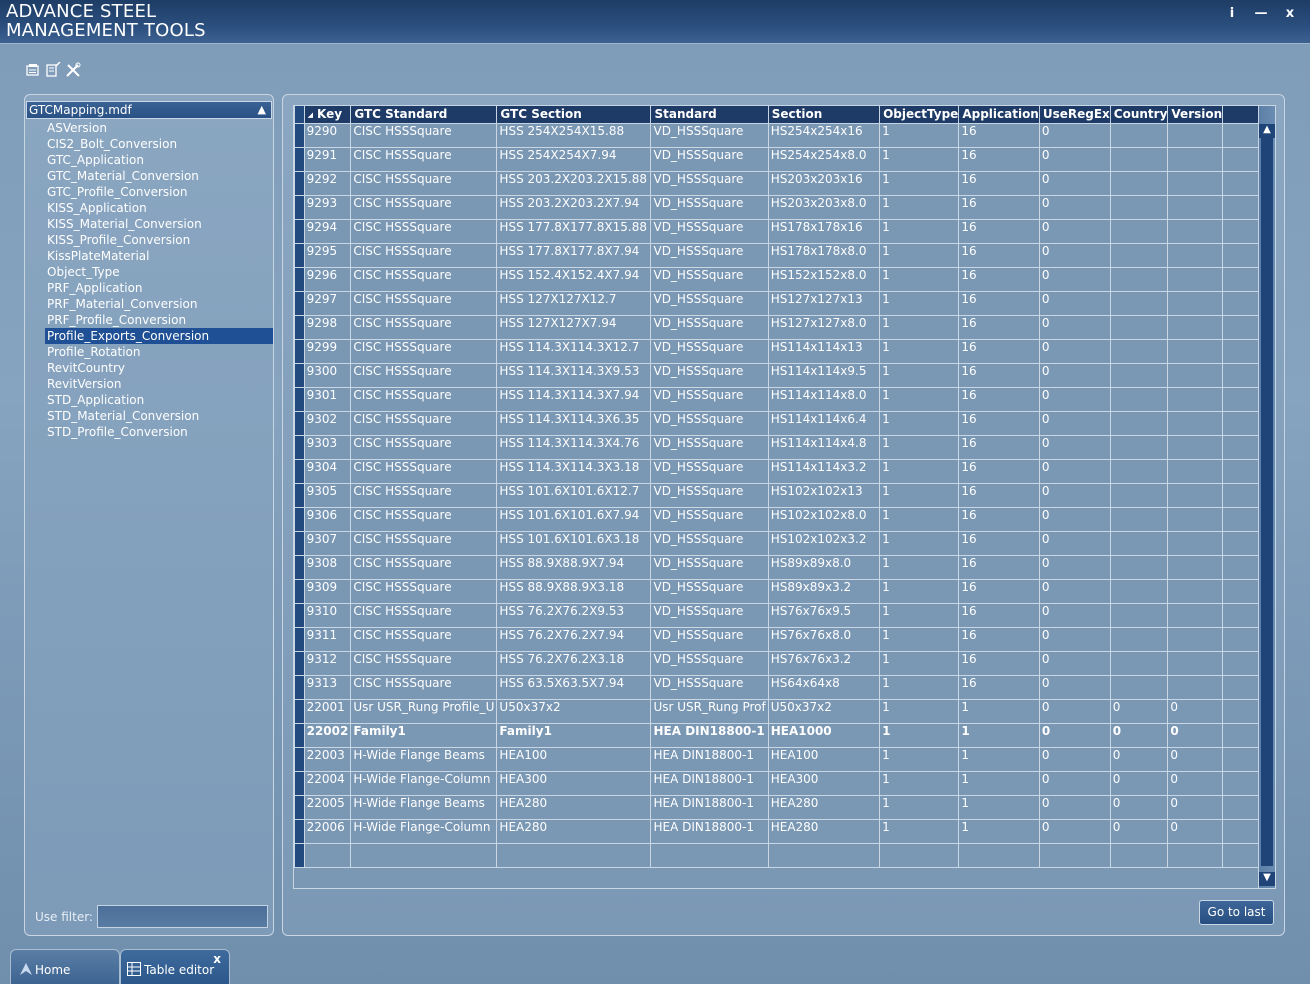 This screenshot has width=1310, height=984. Describe the element at coordinates (574, 639) in the screenshot. I see `table-cell: HSS 76.2X76.2X7.94` at that location.